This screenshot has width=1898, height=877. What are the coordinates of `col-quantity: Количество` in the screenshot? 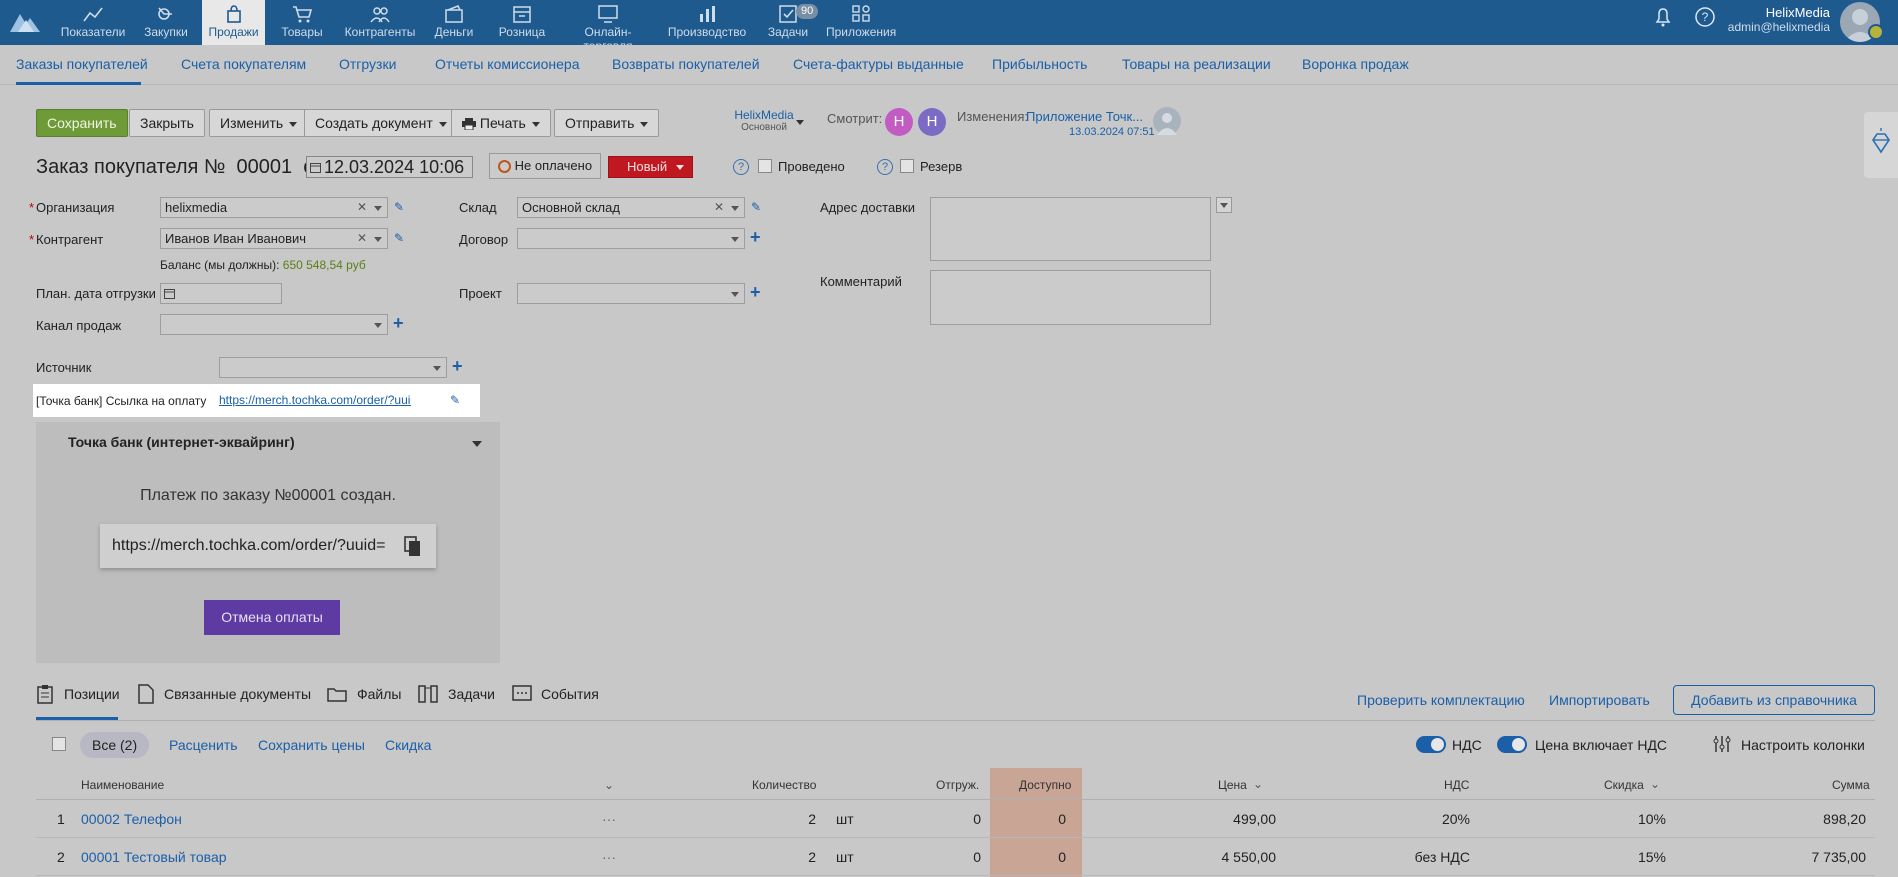 It's located at (784, 785).